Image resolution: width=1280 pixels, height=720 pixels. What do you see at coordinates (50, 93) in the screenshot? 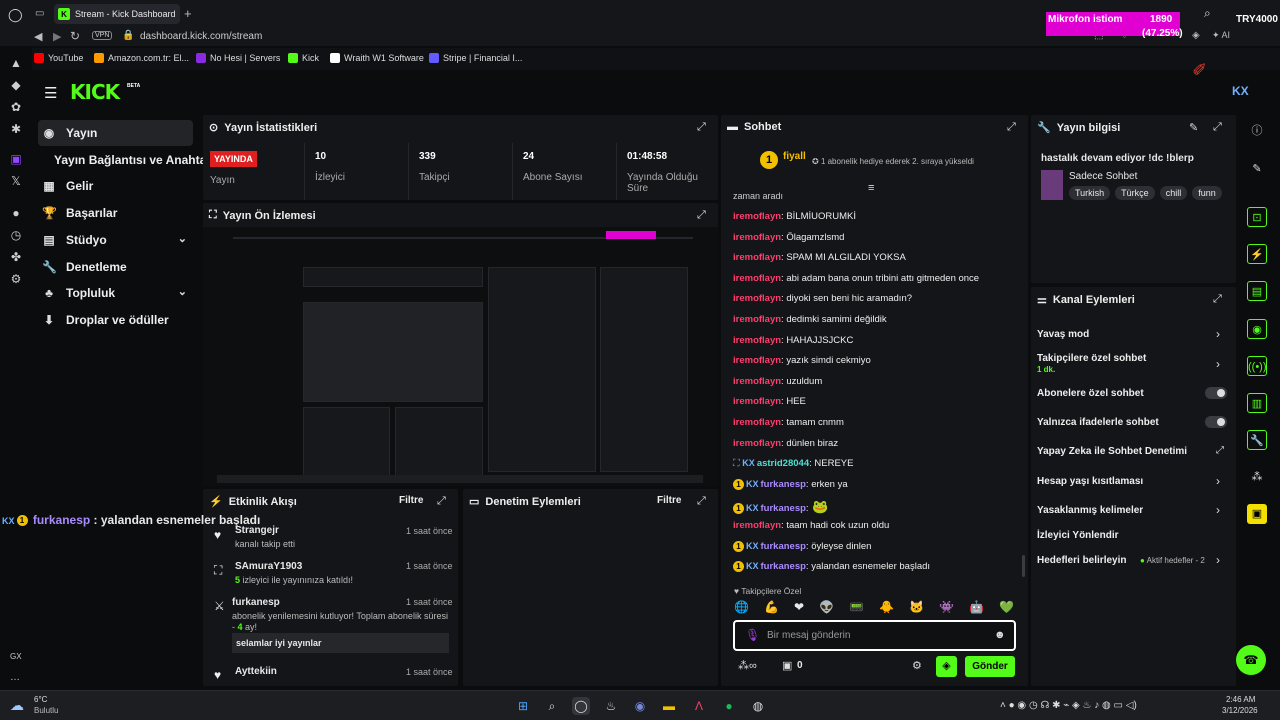
I see `hamburger-menu-icon: ☰` at bounding box center [50, 93].